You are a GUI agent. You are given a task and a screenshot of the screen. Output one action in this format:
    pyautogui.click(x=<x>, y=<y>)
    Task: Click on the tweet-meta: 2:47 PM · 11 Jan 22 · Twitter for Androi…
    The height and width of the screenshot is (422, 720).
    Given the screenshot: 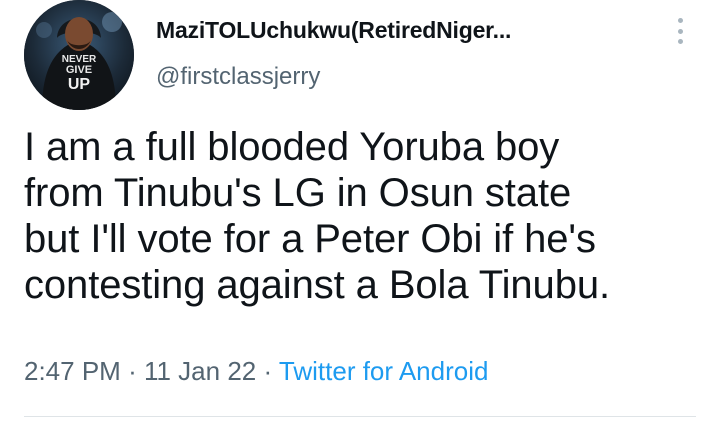 What is the action you would take?
    pyautogui.click(x=256, y=371)
    